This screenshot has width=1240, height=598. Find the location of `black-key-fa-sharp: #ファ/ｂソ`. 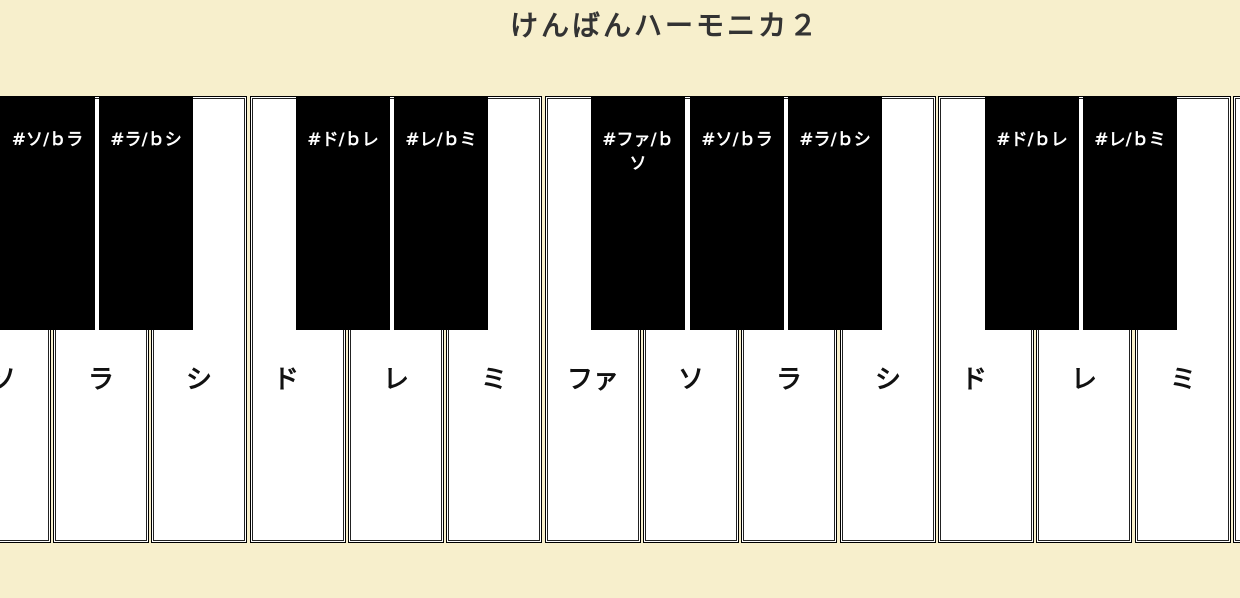

black-key-fa-sharp: #ファ/ｂソ is located at coordinates (638, 213).